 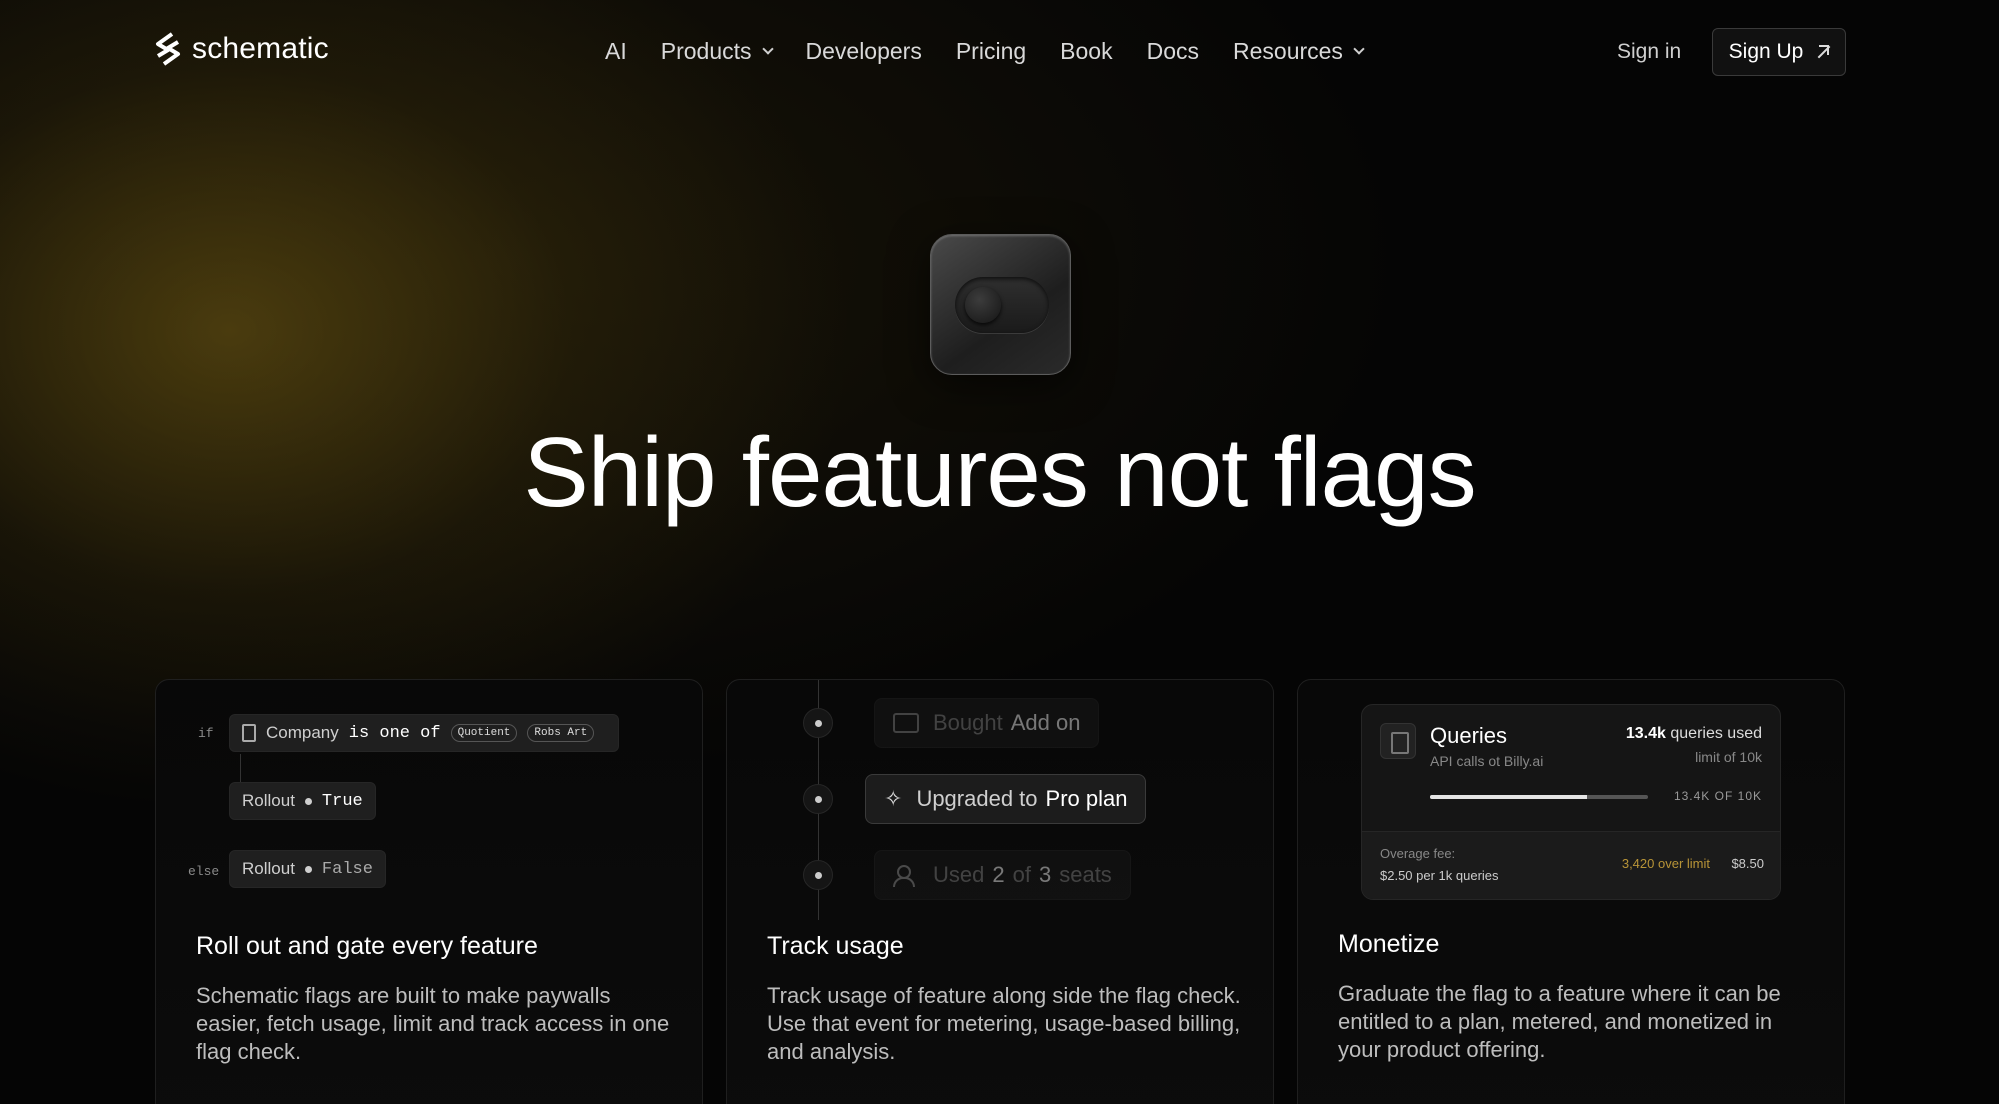 I want to click on connector-line, so click(x=240, y=768).